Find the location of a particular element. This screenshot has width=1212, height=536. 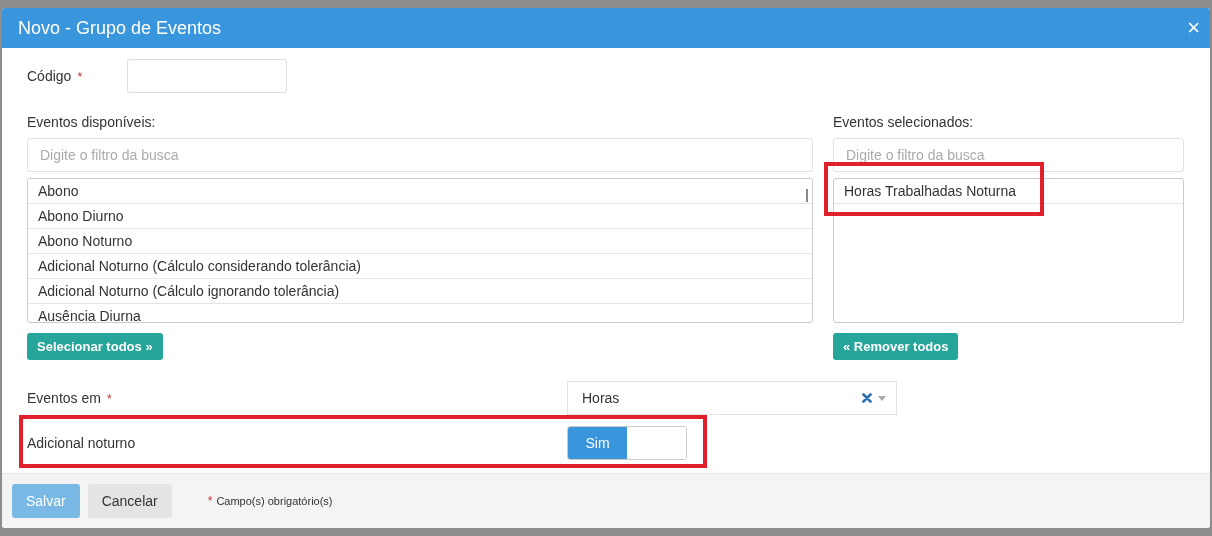

list-item: Adicional Noturno (Cálculo ignorando tolerância) is located at coordinates (420, 291).